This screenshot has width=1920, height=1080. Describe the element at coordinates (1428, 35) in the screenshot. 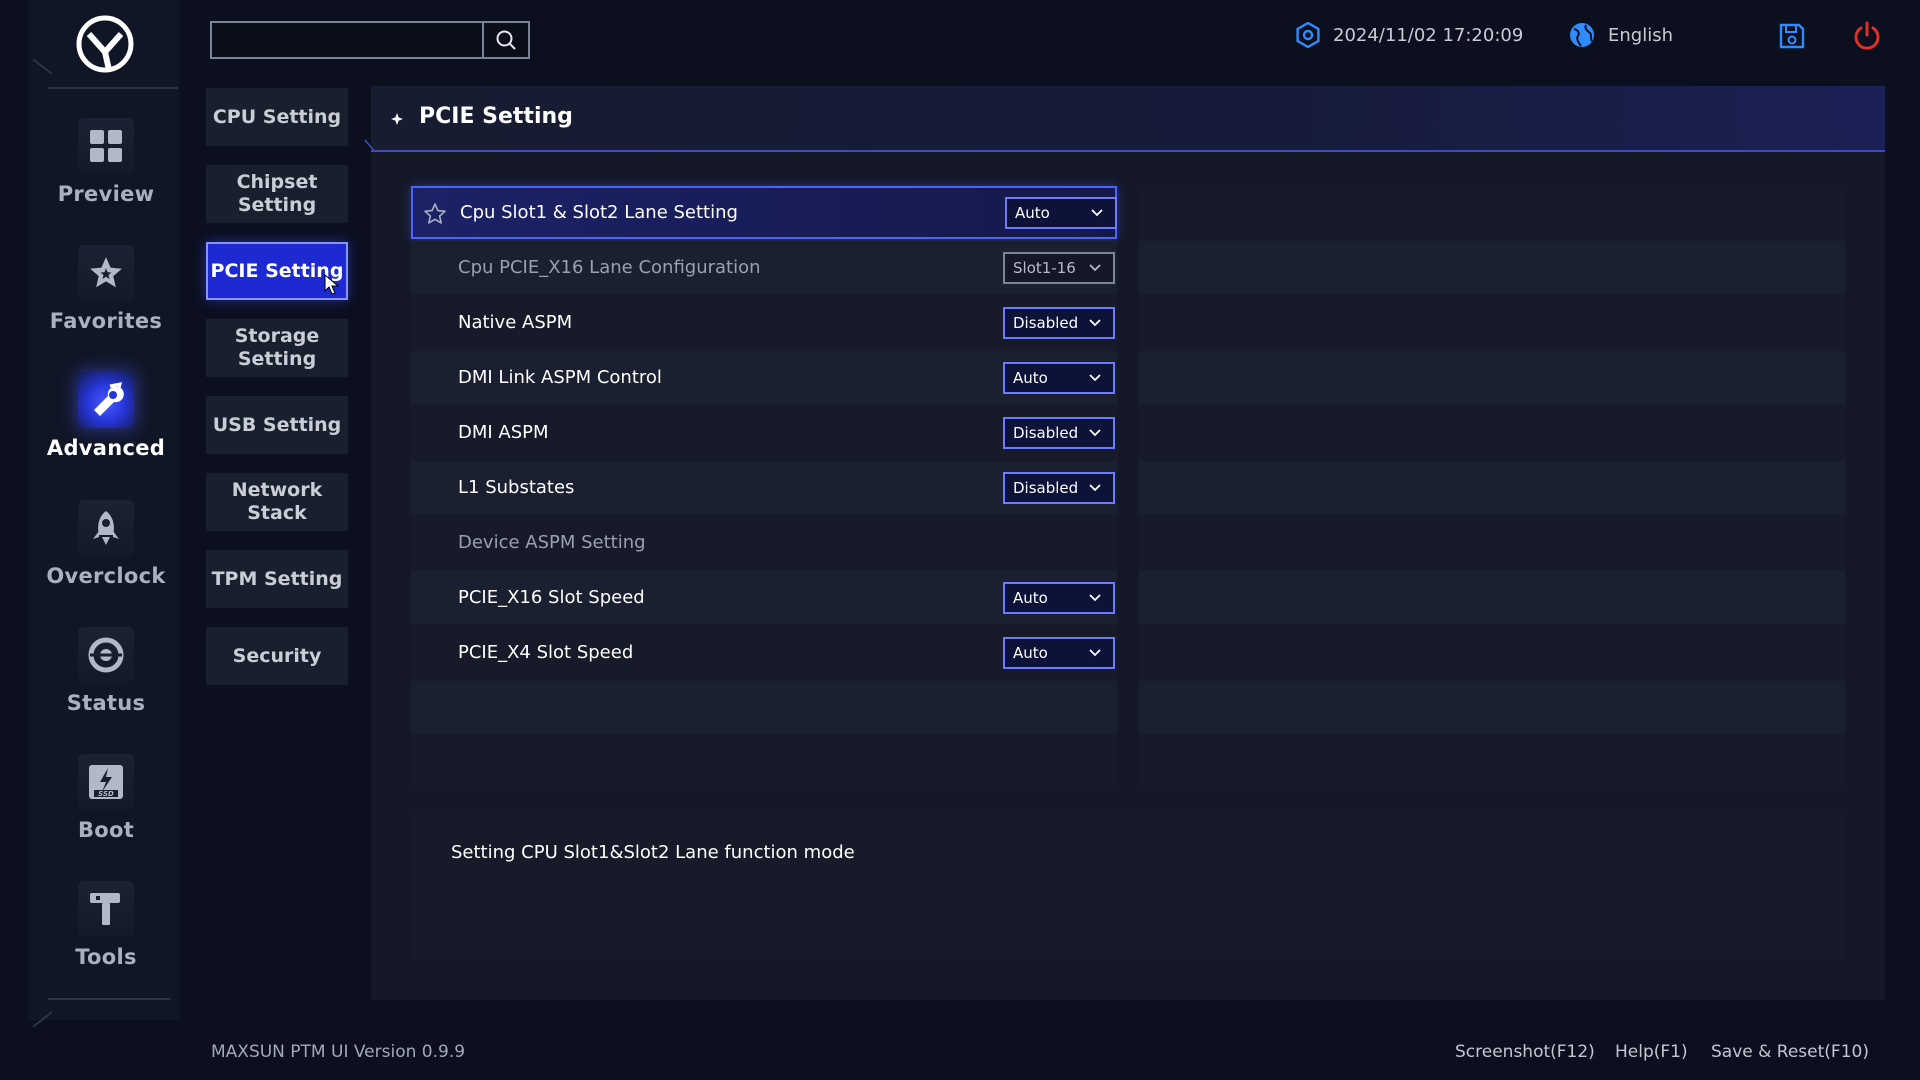

I see `datetime-text: 2024/11/02 17:20:09` at that location.